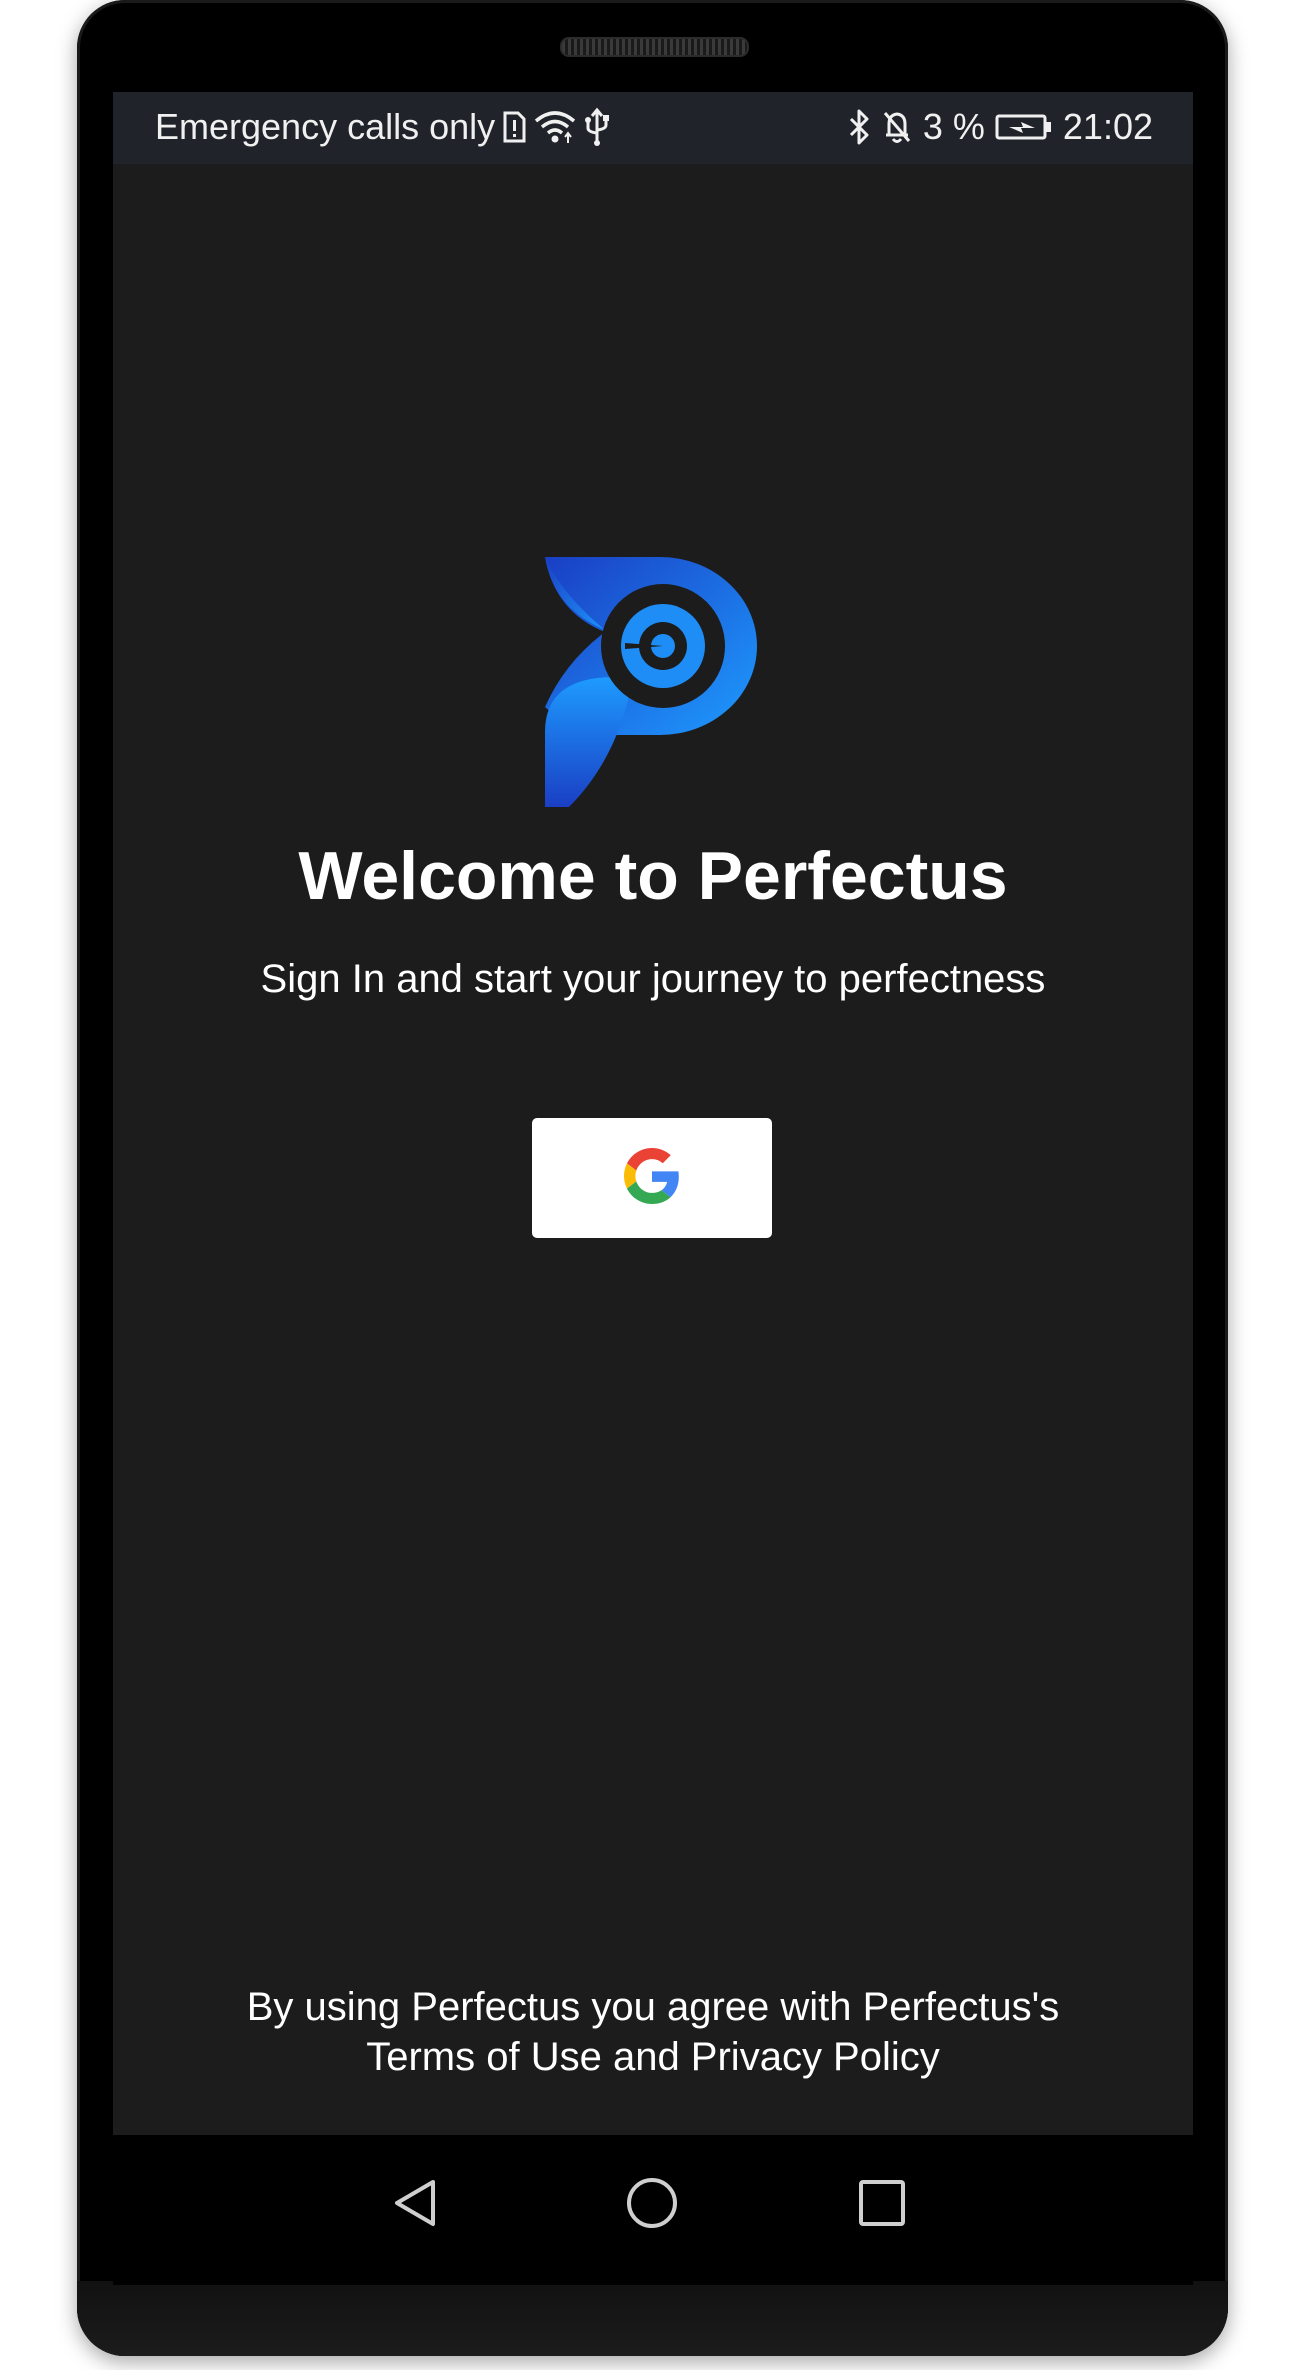  I want to click on recents-button, so click(882, 2205).